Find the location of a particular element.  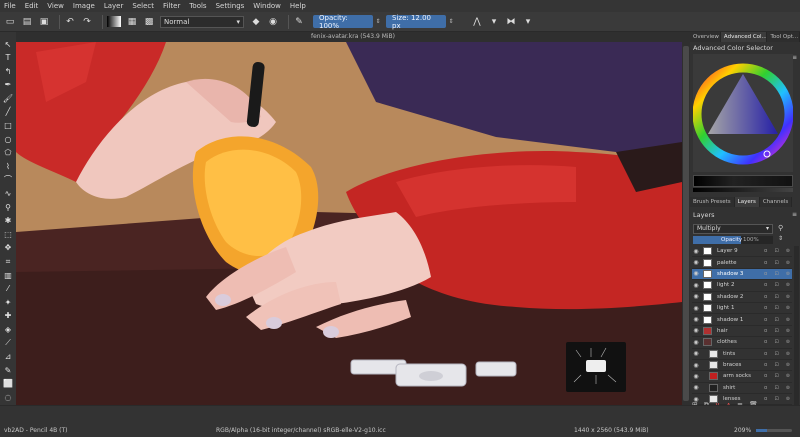

menu-item-settings: Settings is located at coordinates (230, 6).